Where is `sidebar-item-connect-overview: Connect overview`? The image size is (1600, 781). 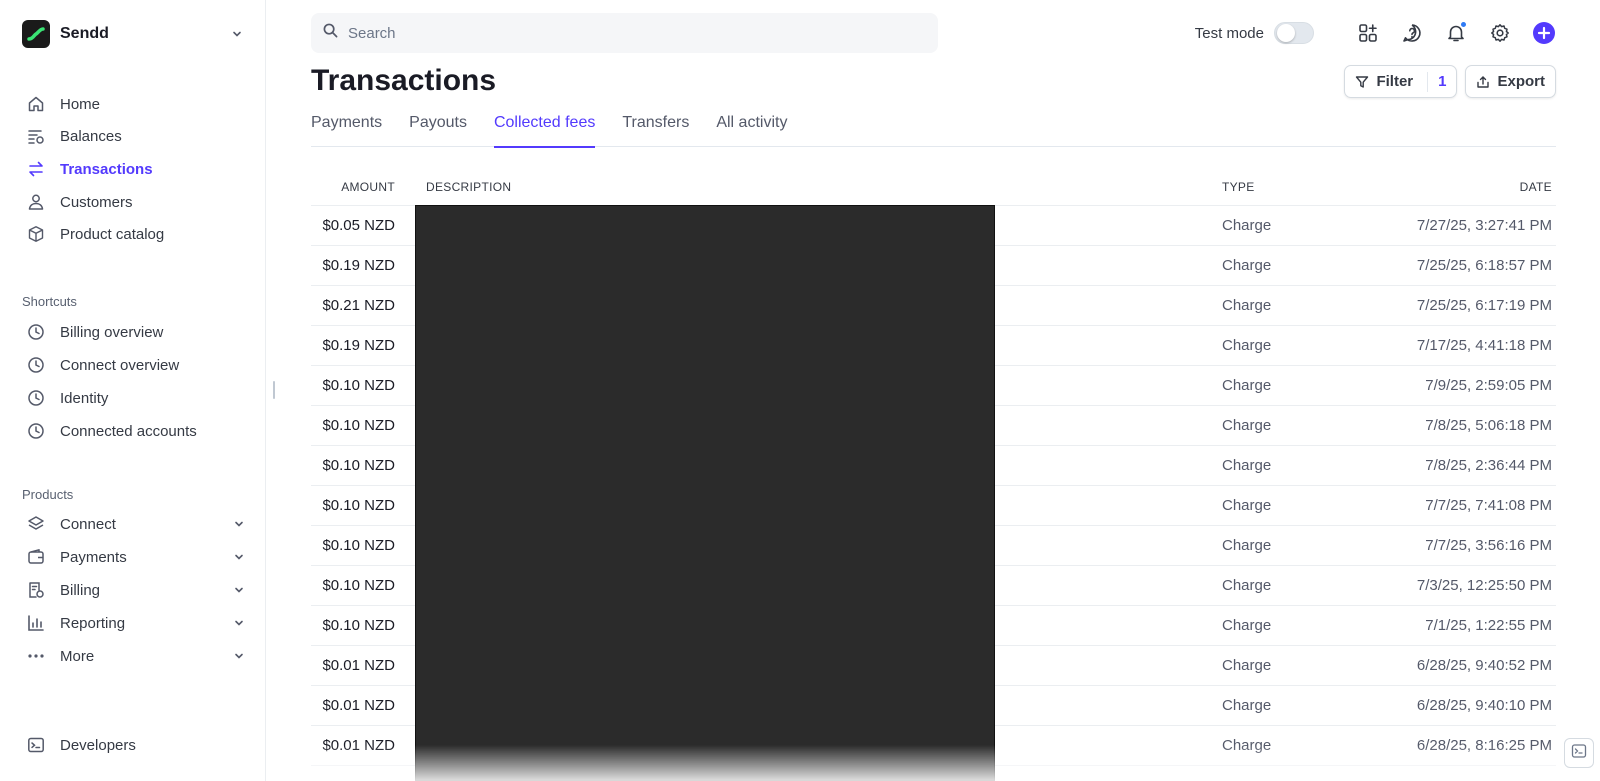 sidebar-item-connect-overview: Connect overview is located at coordinates (134, 365).